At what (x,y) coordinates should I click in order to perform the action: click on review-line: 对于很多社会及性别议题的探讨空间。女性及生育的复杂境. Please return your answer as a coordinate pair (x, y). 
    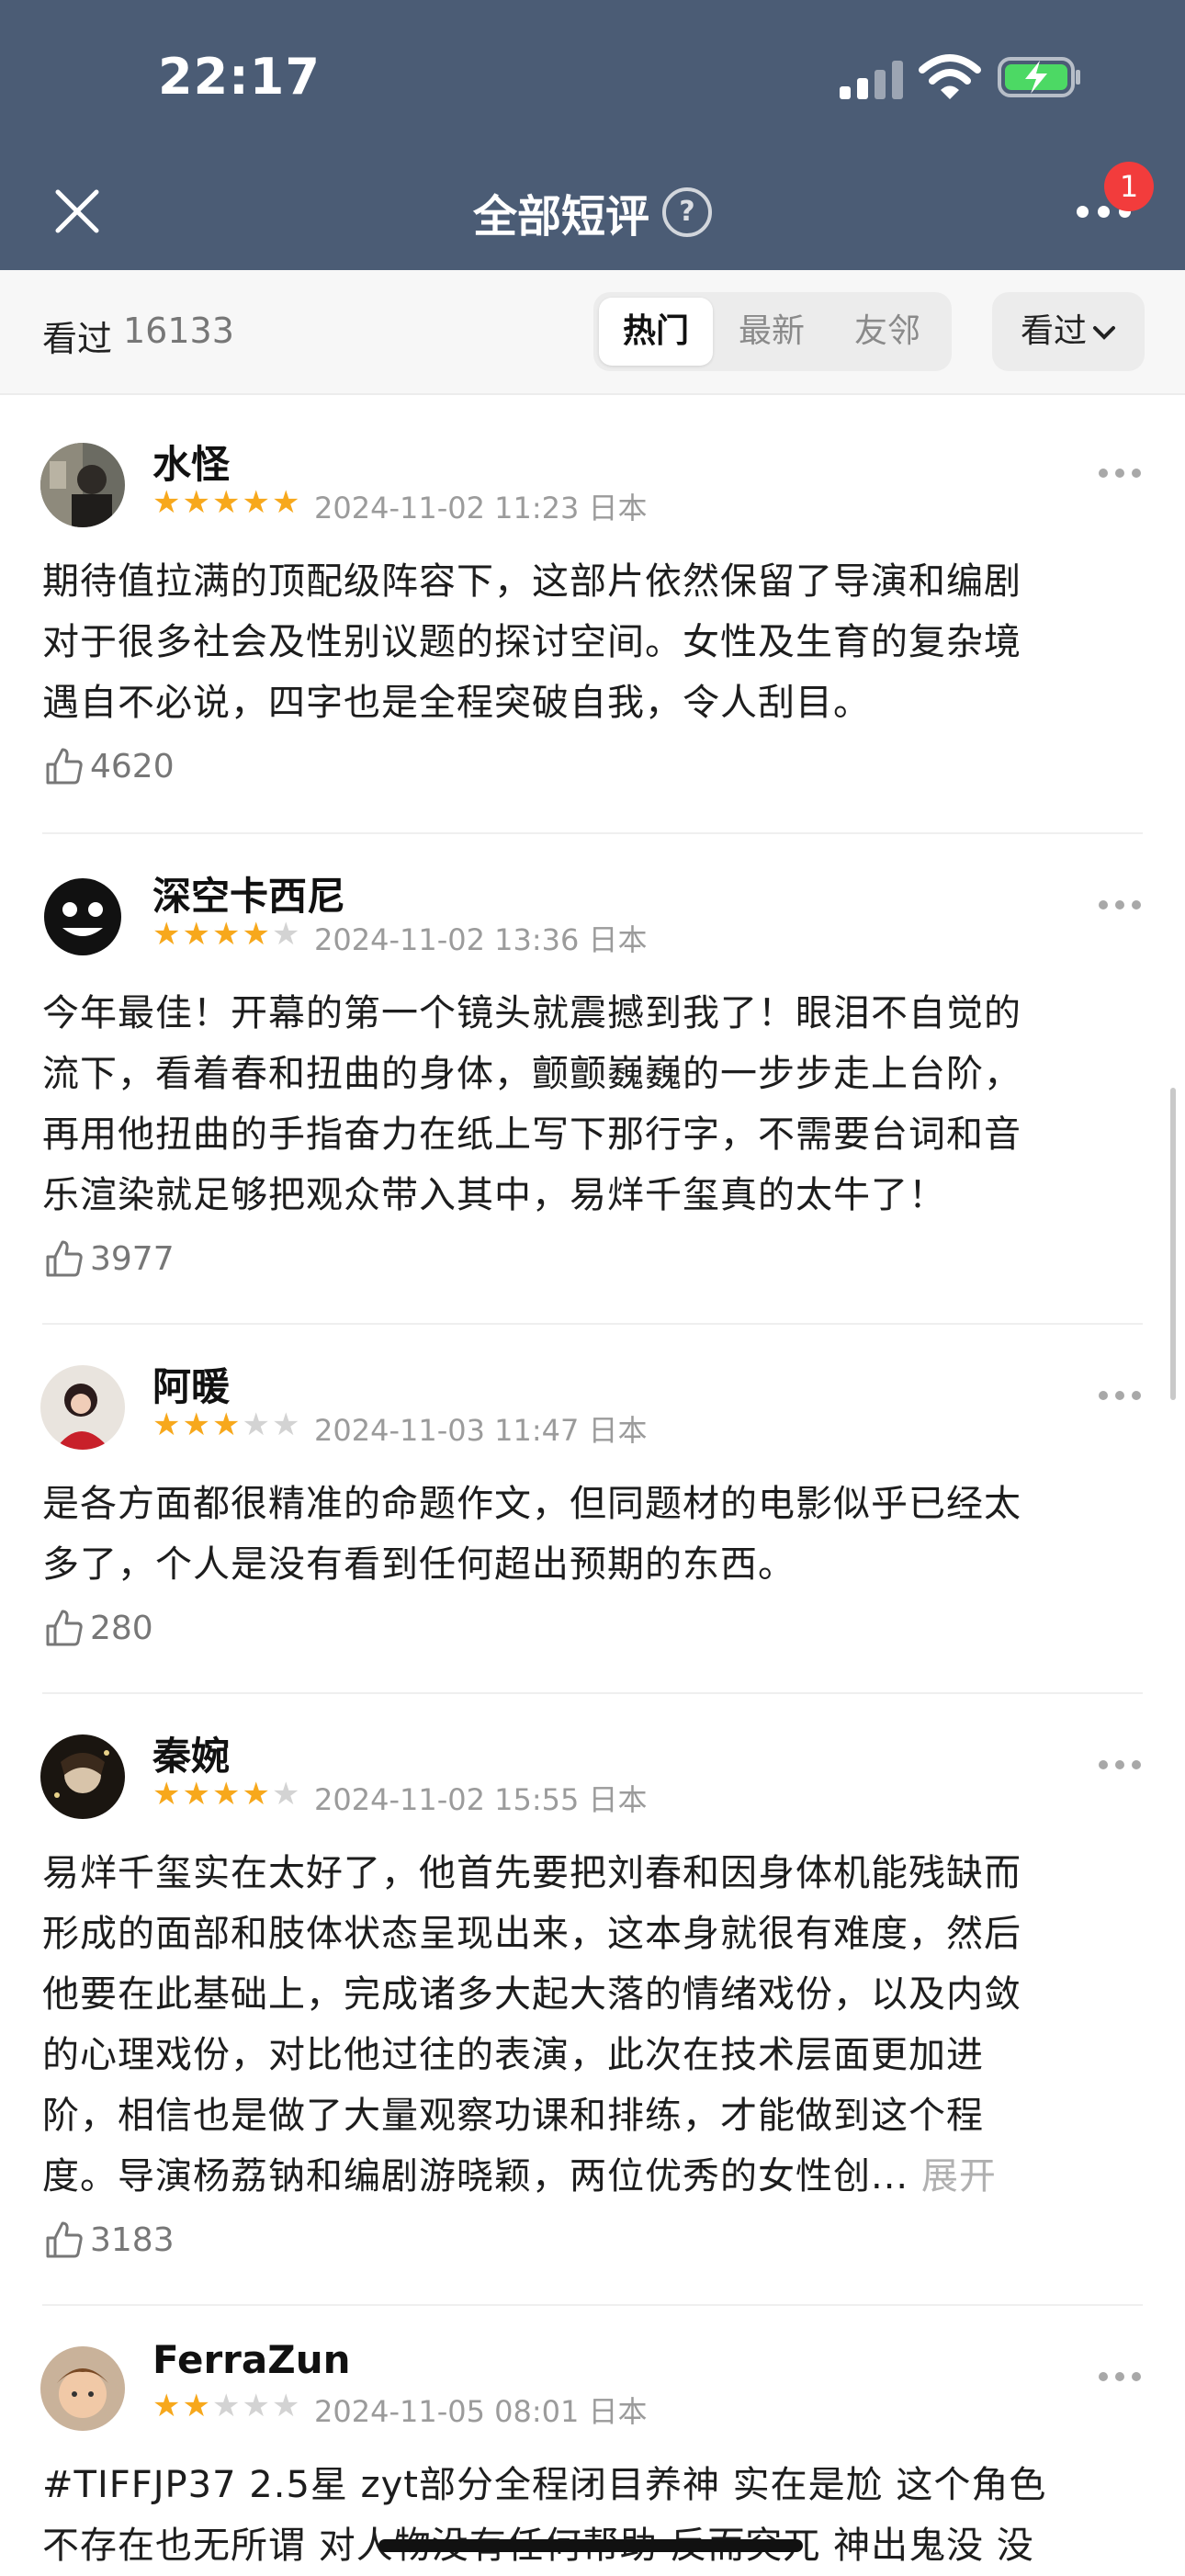
    Looking at the image, I should click on (531, 642).